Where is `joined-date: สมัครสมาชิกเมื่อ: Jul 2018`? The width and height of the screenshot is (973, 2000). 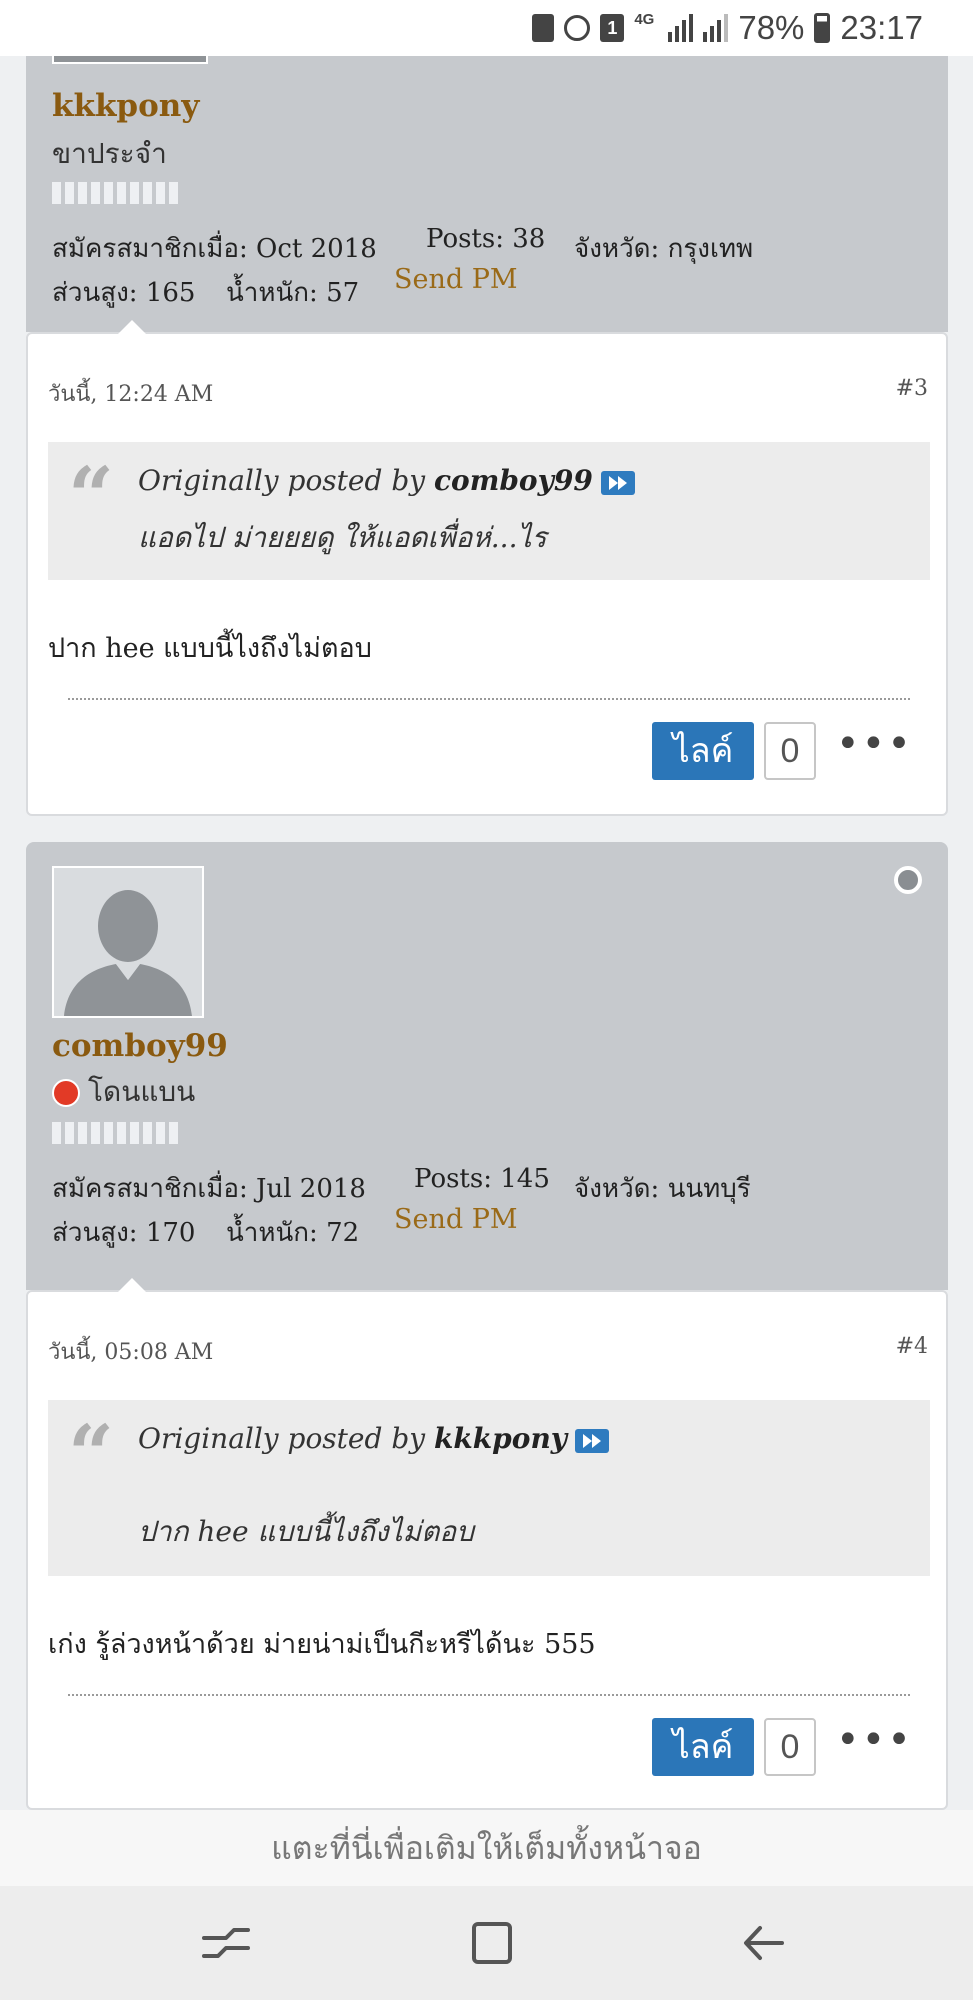
joined-date: สมัครสมาชิกเมื่อ: Jul 2018 is located at coordinates (209, 1189).